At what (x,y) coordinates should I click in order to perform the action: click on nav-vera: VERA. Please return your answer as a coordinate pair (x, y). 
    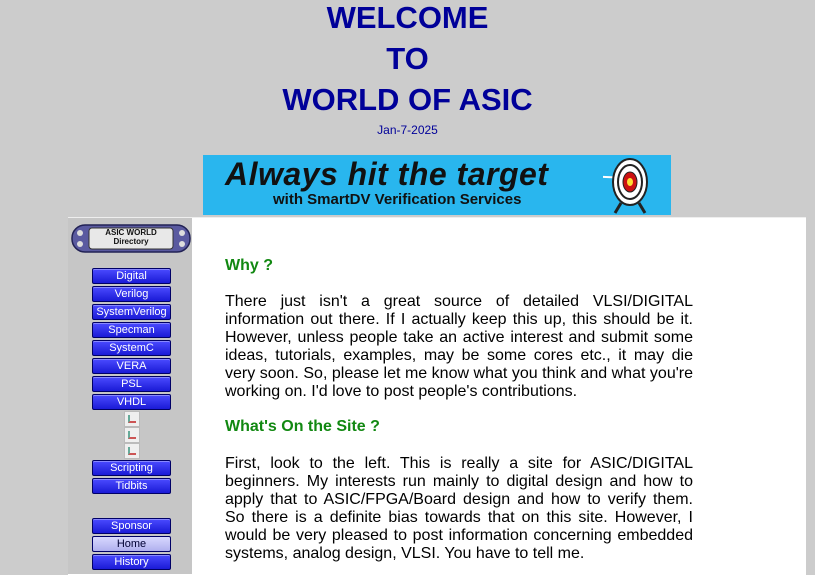
    Looking at the image, I should click on (131, 366).